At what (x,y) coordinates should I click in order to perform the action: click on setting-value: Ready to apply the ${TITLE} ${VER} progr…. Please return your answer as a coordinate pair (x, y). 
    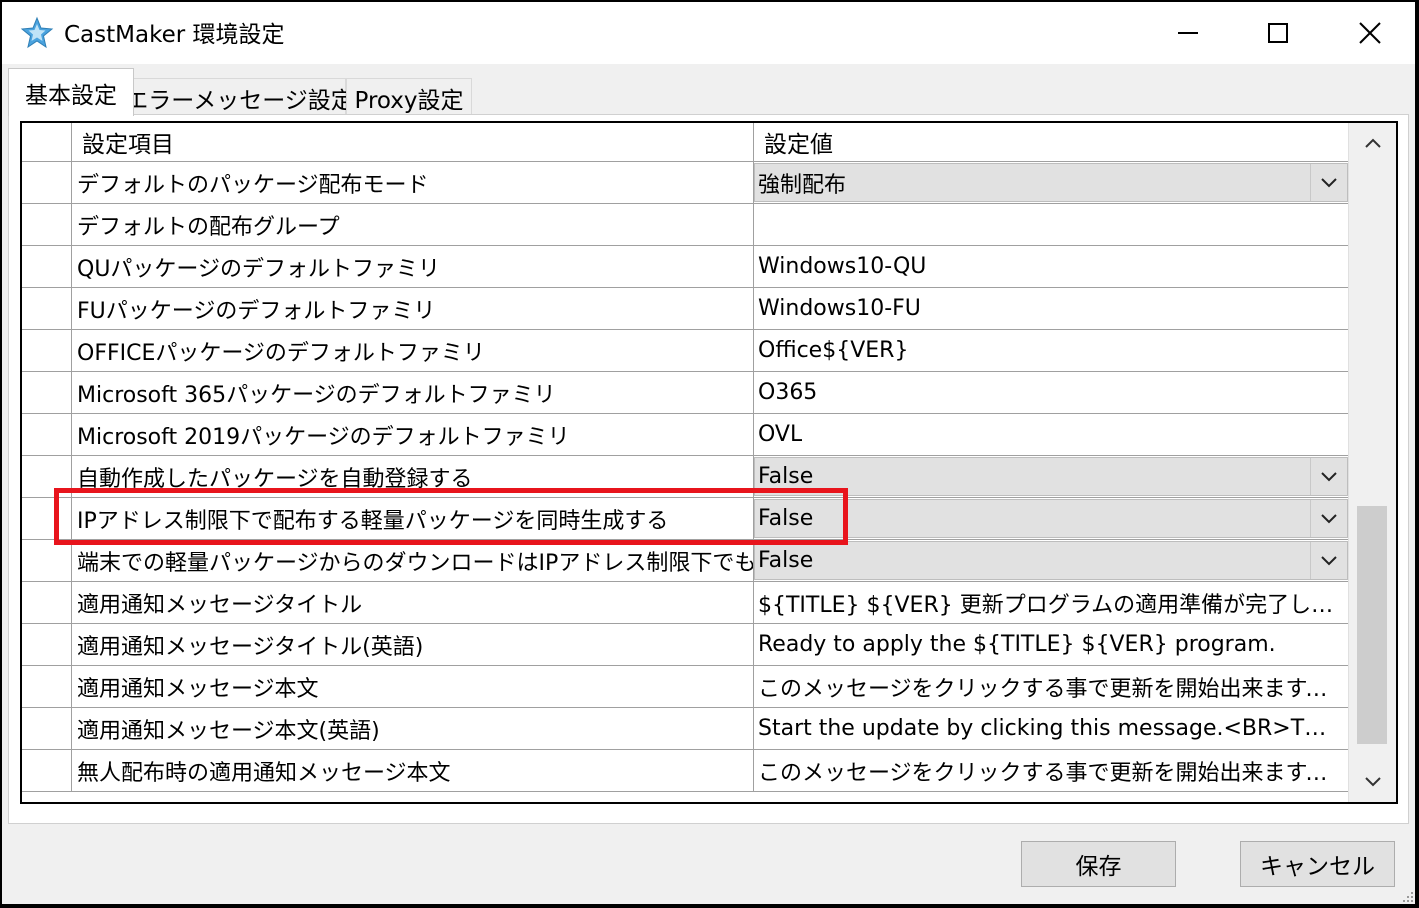
    Looking at the image, I should click on (1017, 644).